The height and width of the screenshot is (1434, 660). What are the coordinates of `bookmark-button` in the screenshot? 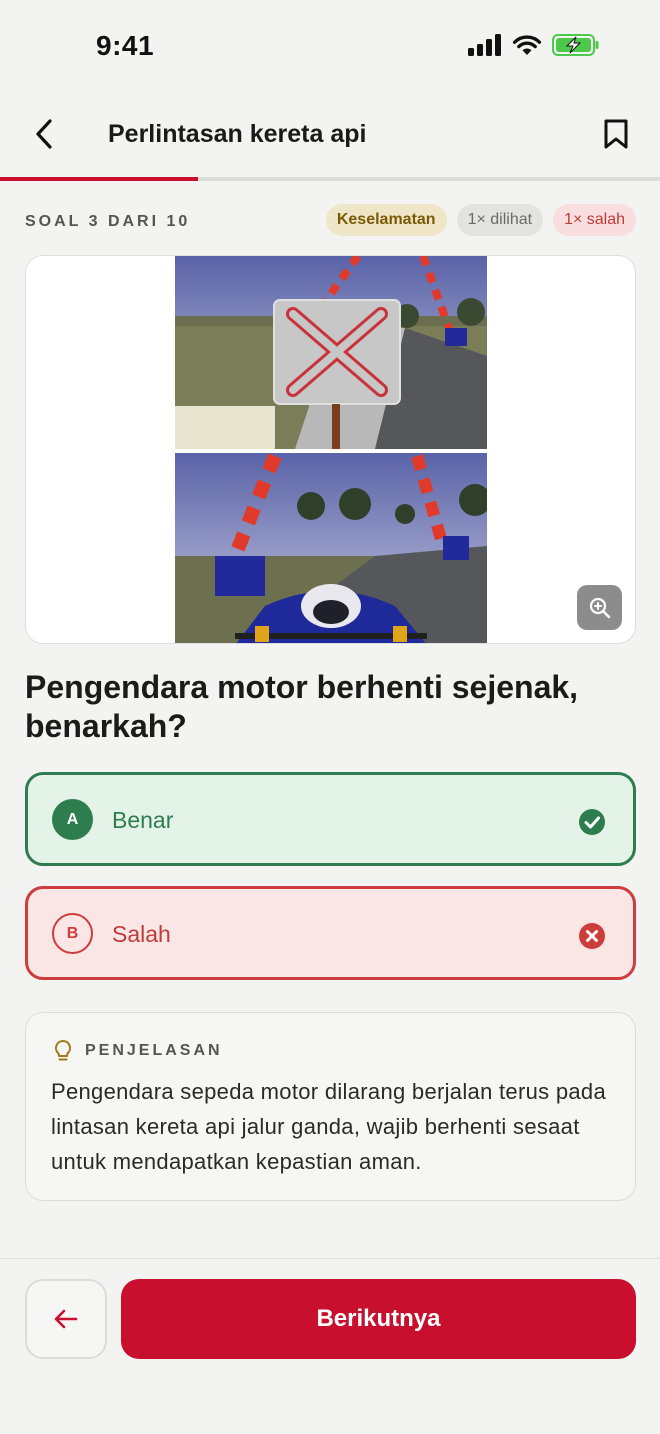 It's located at (616, 134).